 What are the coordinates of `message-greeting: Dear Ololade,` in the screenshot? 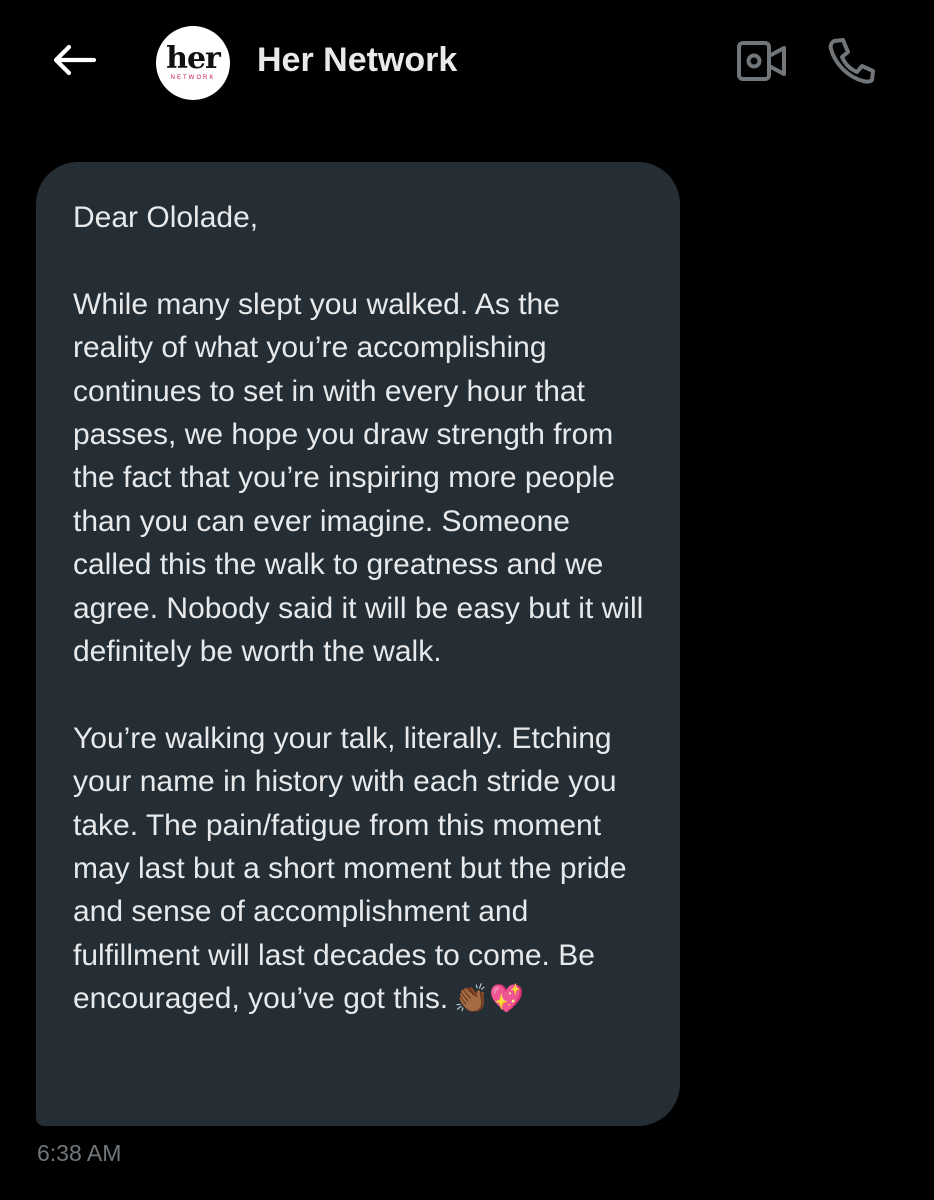 It's located at (166, 217).